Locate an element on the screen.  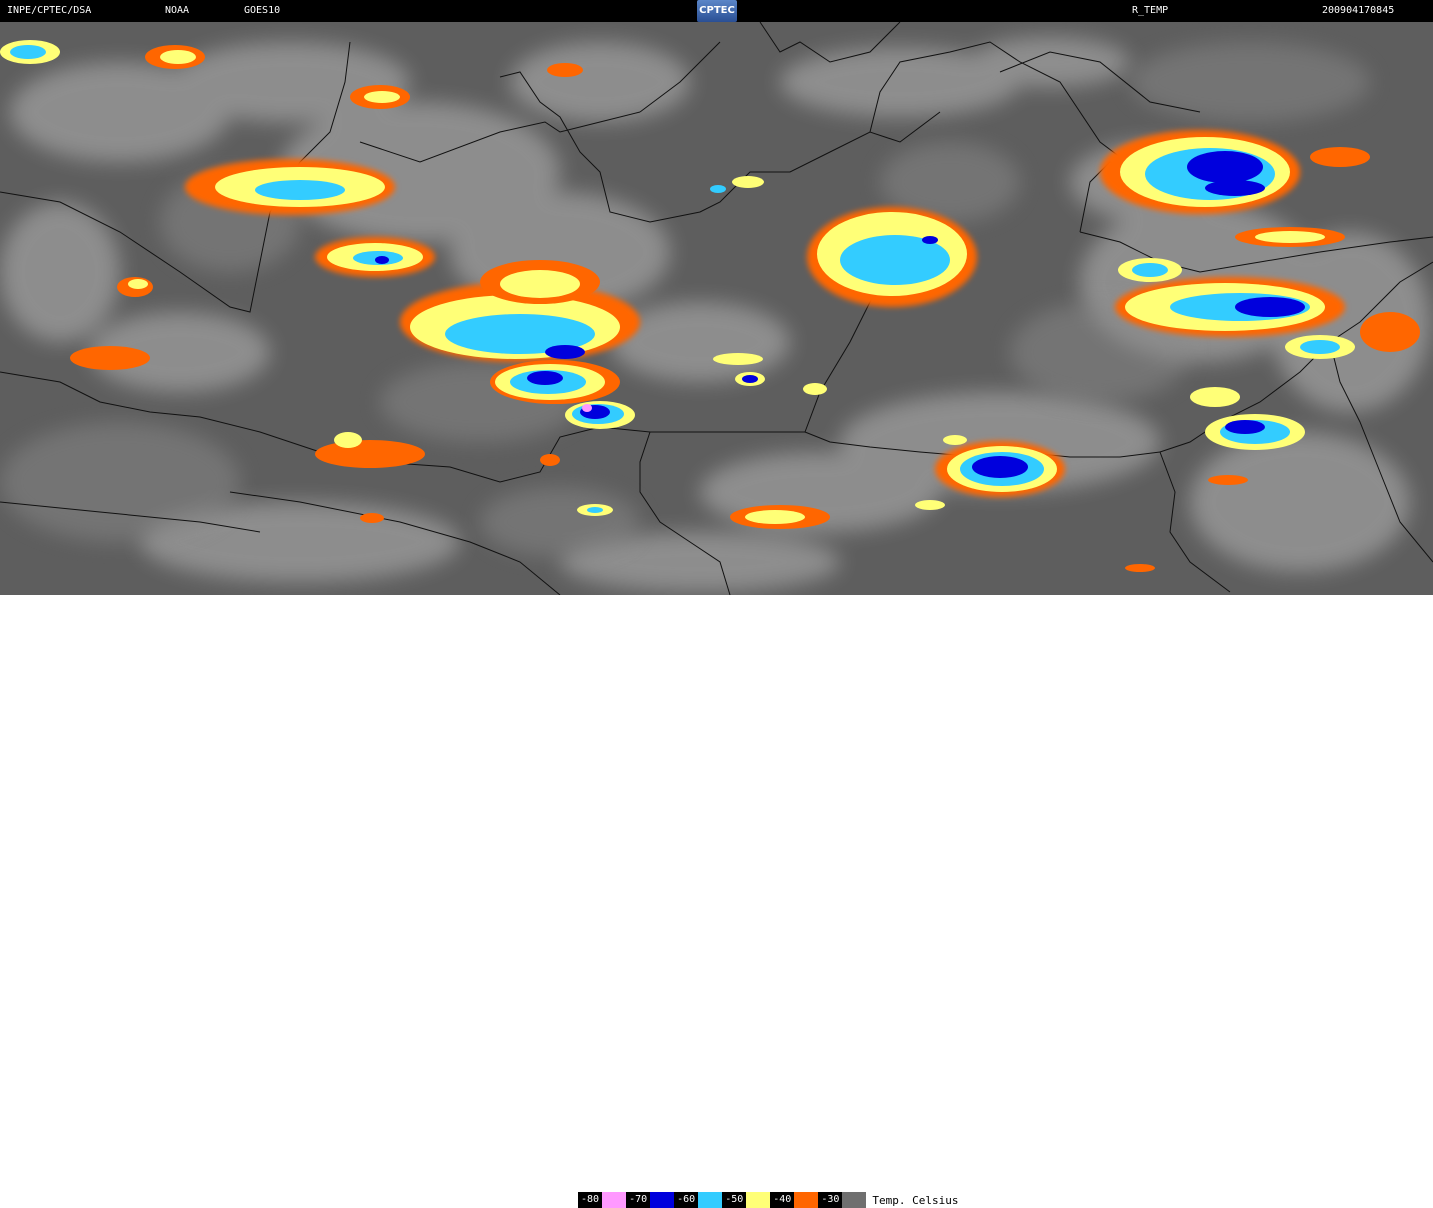
legend-item: -30 is located at coordinates (842, 1200).